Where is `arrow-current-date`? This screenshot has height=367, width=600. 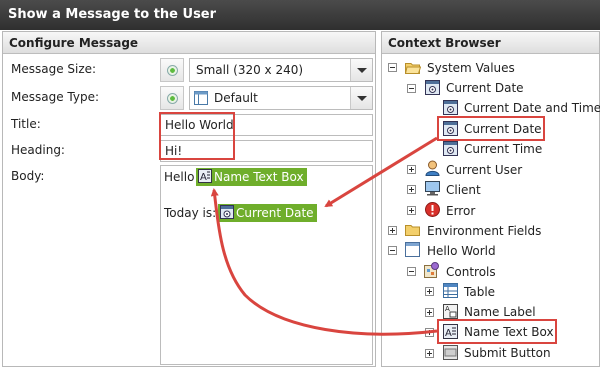
arrow-current-date is located at coordinates (381, 172).